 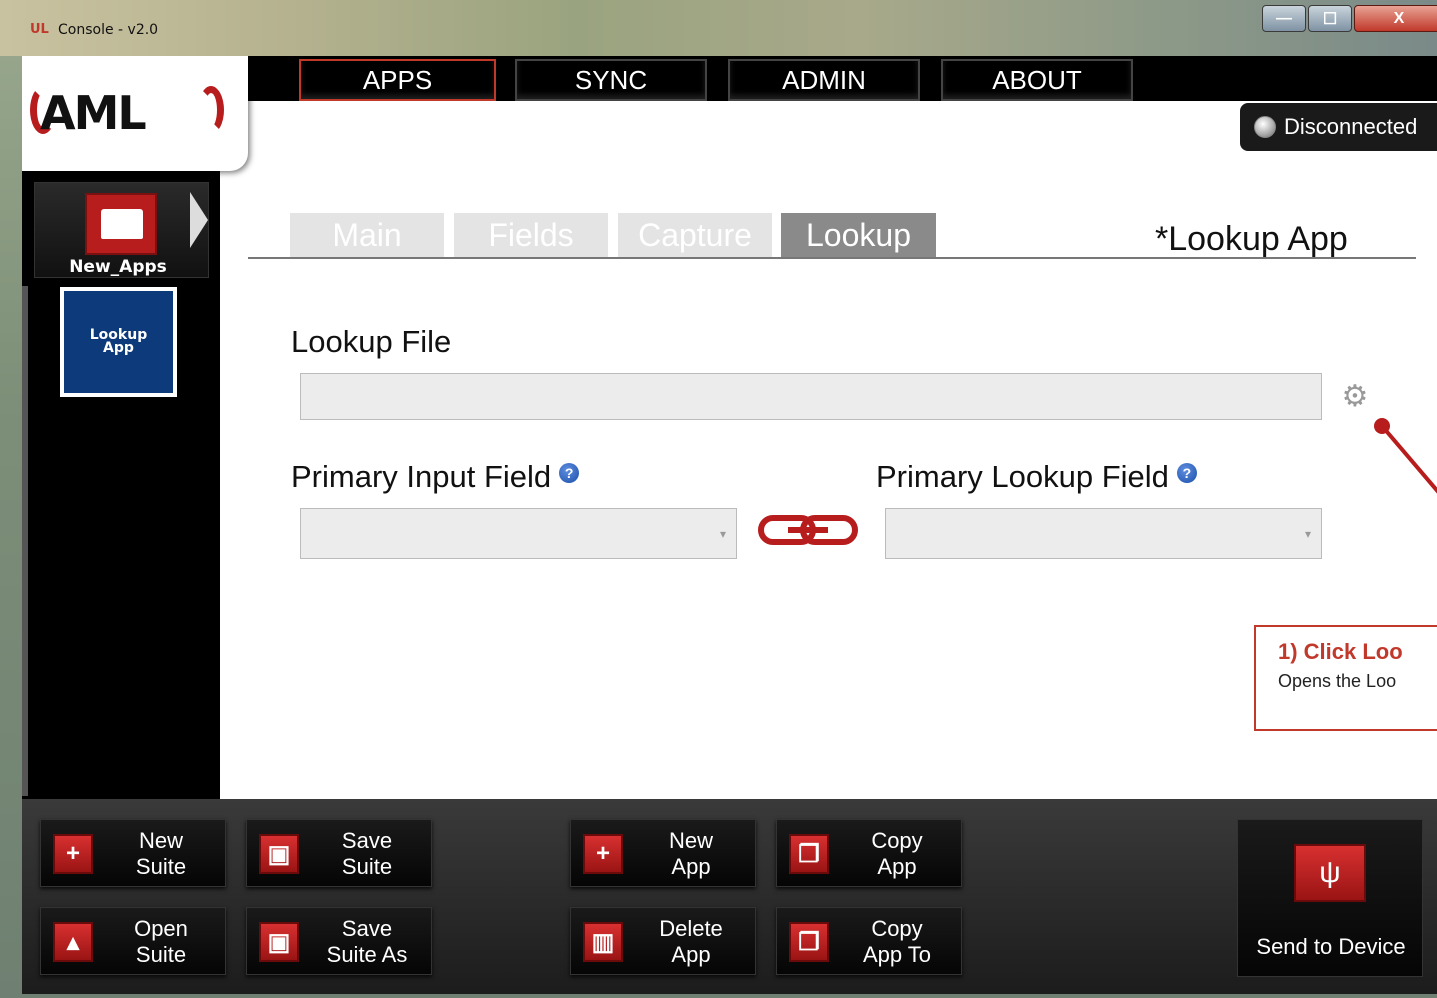 I want to click on nav-tab-apps: APPS, so click(x=397, y=80).